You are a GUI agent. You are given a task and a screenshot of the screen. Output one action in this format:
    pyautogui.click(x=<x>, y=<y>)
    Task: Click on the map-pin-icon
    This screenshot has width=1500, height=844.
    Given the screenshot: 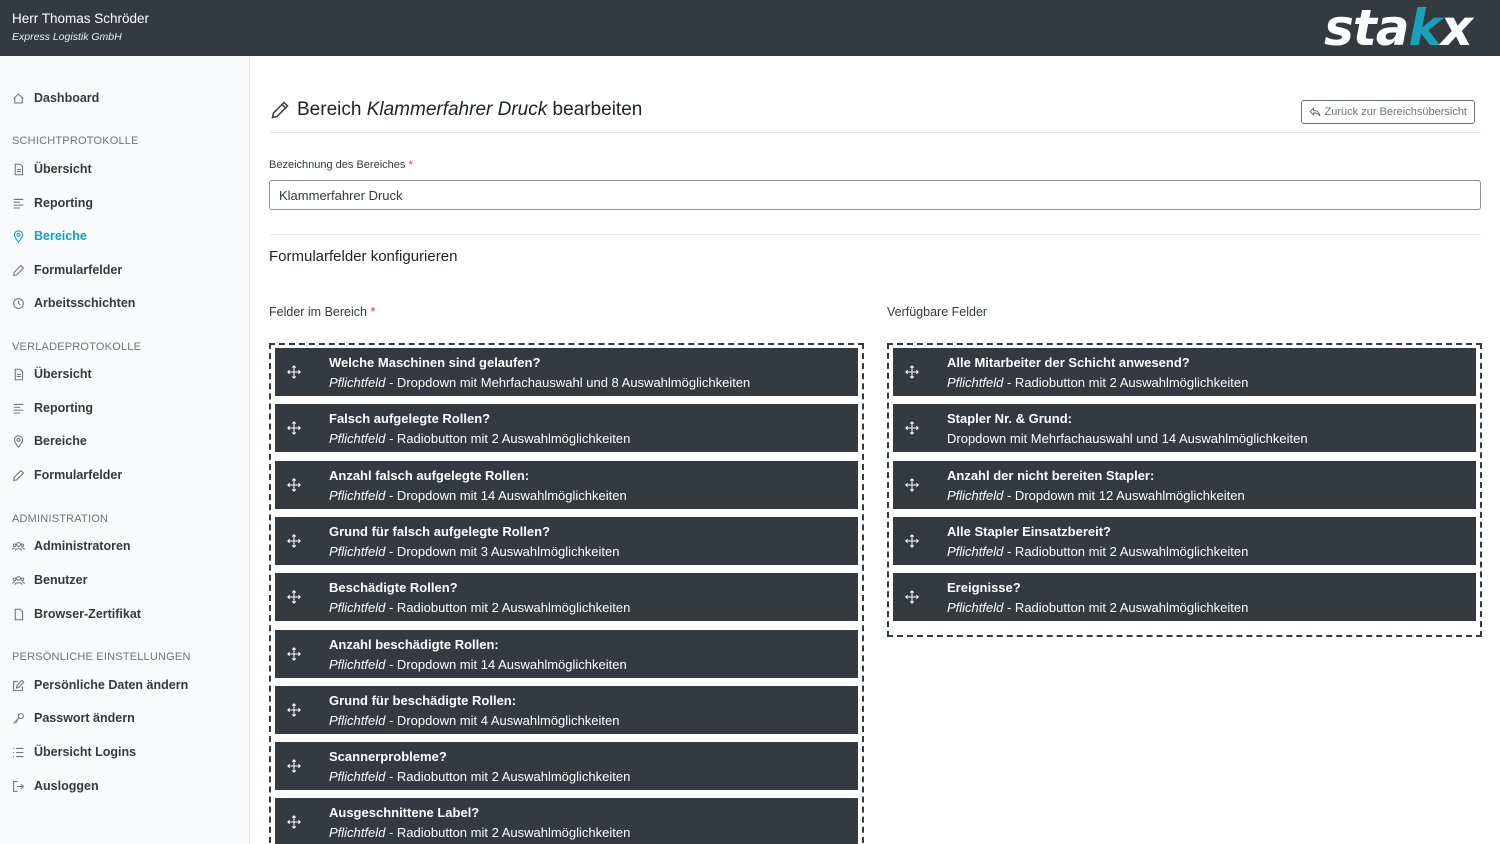 What is the action you would take?
    pyautogui.click(x=18, y=236)
    